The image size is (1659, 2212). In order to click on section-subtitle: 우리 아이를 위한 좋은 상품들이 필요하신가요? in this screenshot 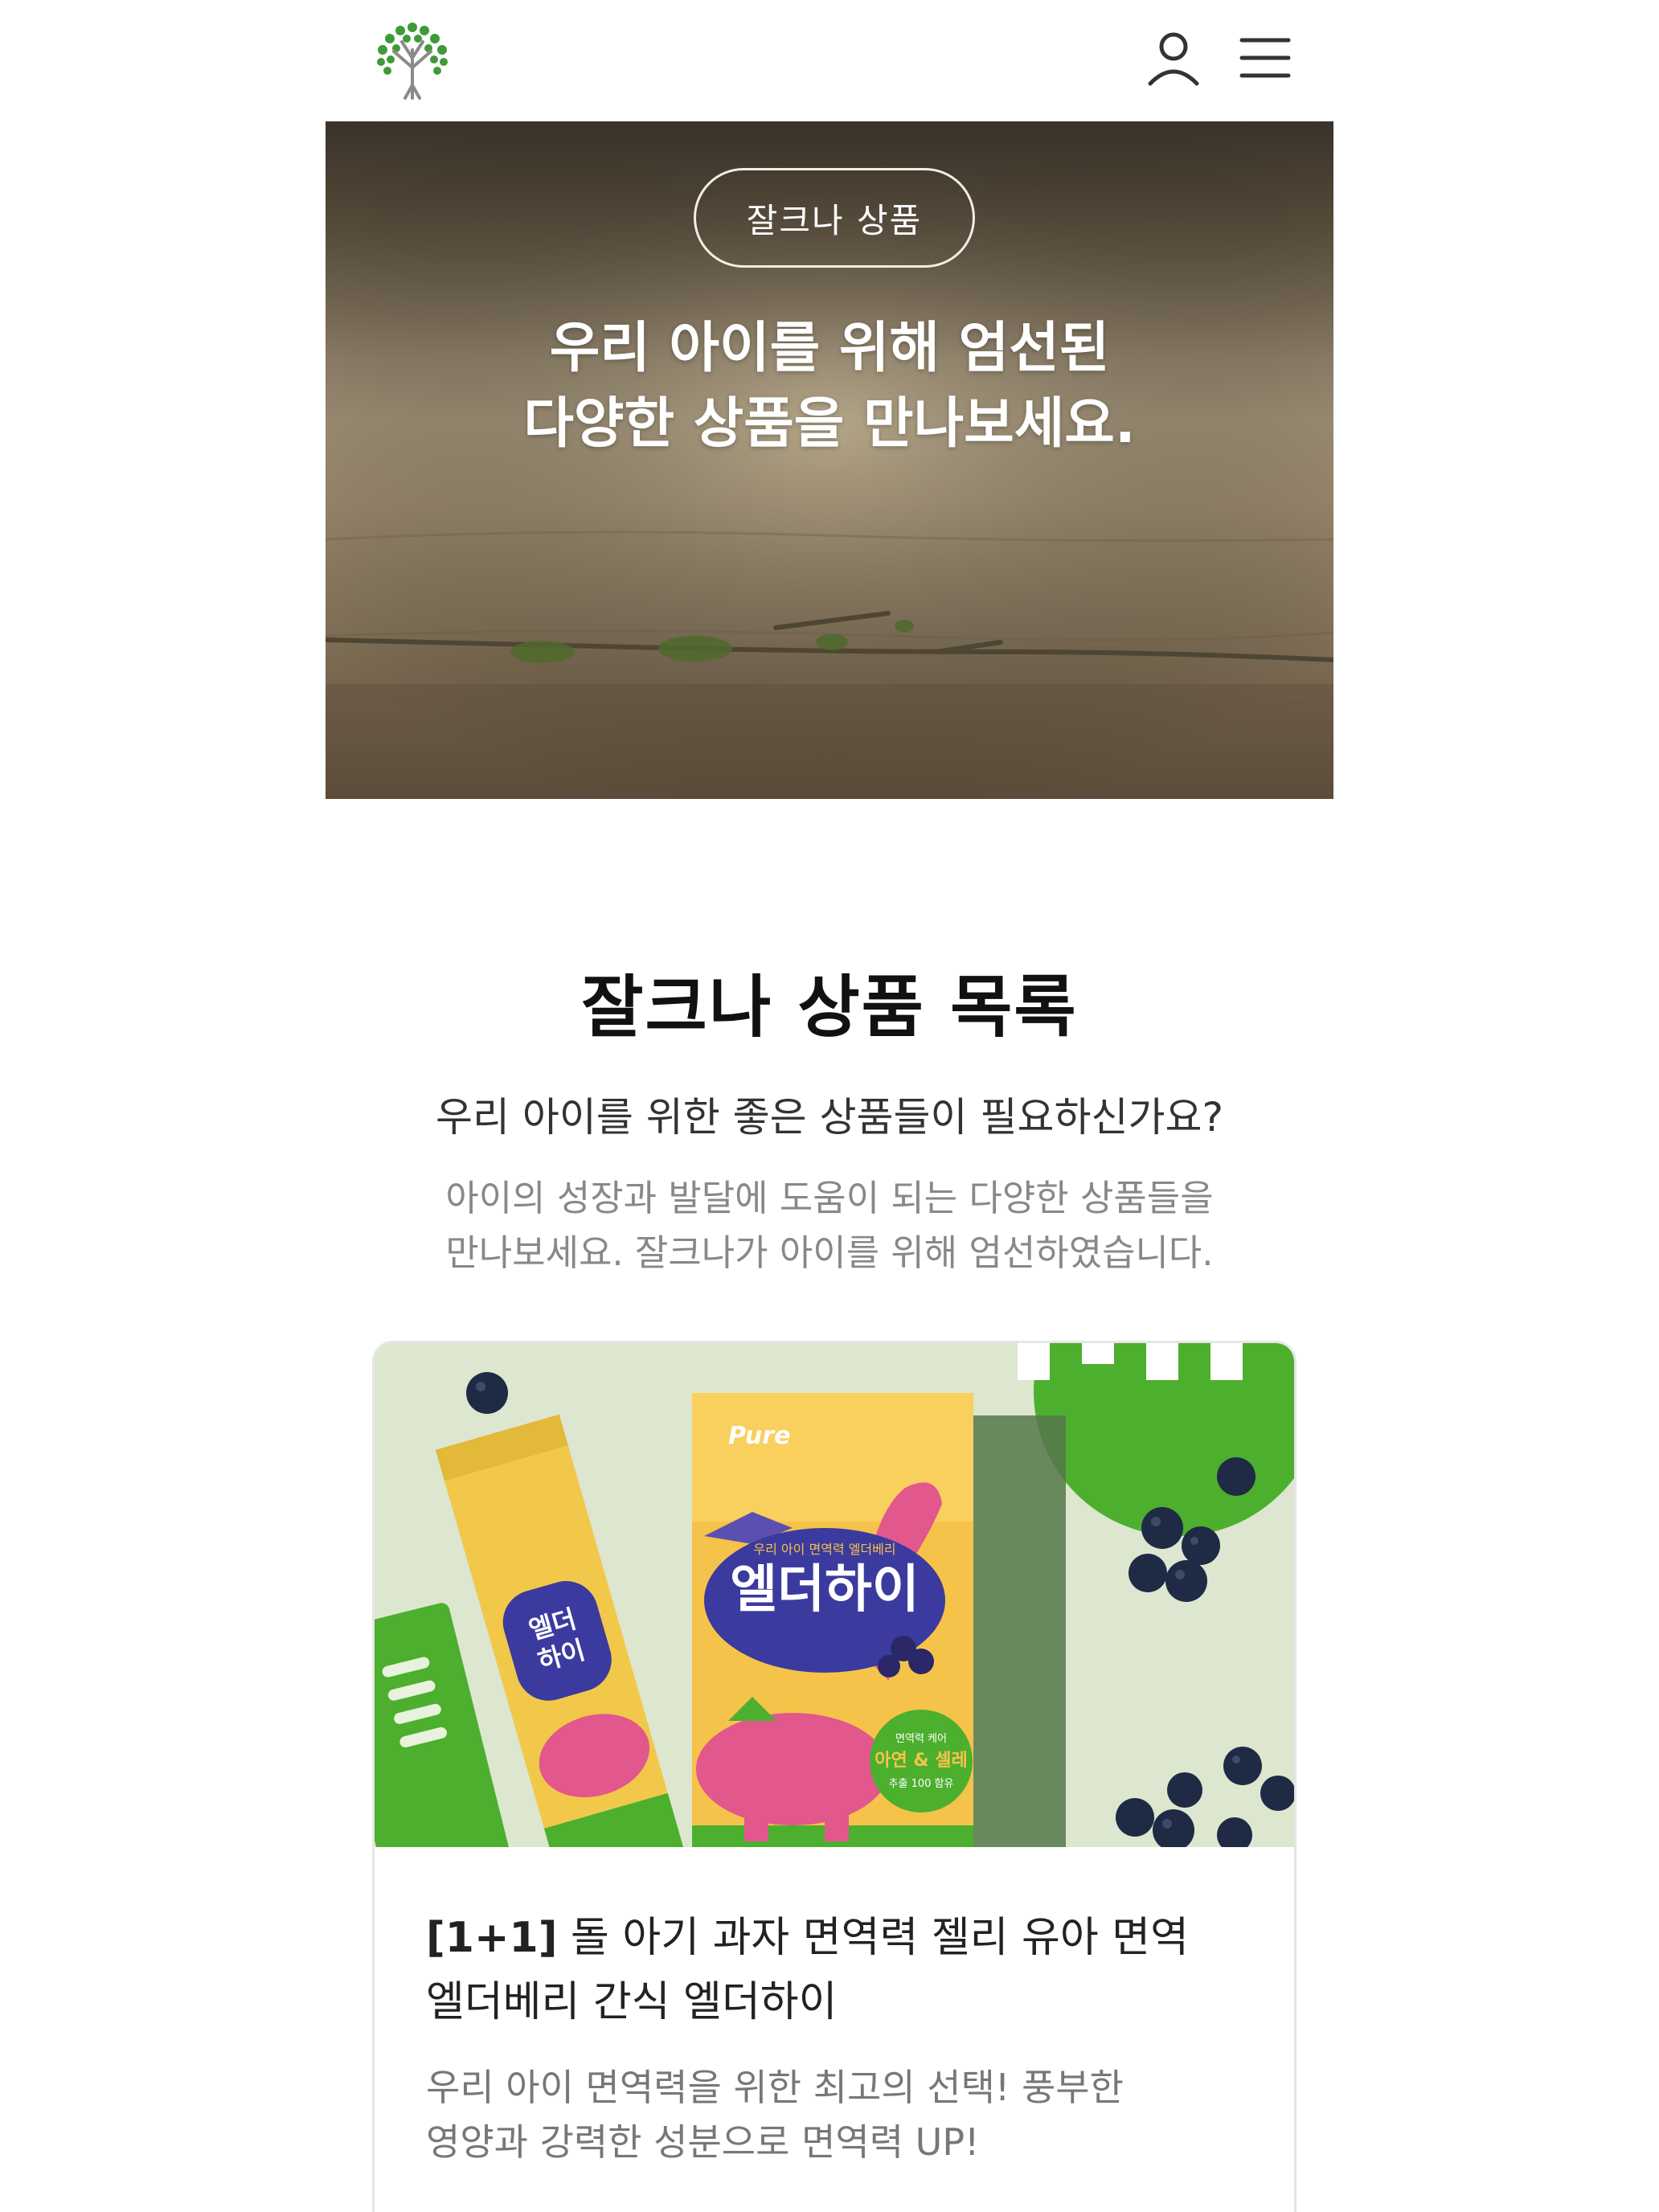, I will do `click(829, 1117)`.